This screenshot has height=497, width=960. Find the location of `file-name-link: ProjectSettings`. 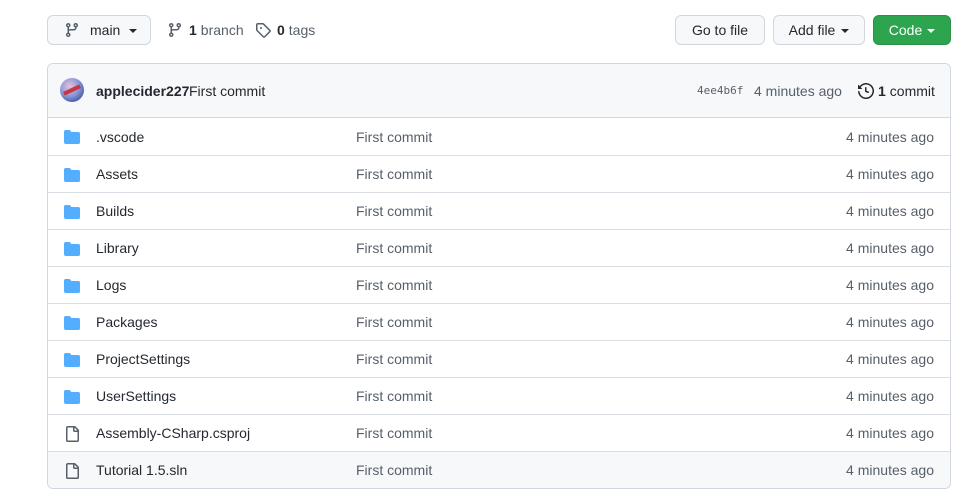

file-name-link: ProjectSettings is located at coordinates (143, 359).